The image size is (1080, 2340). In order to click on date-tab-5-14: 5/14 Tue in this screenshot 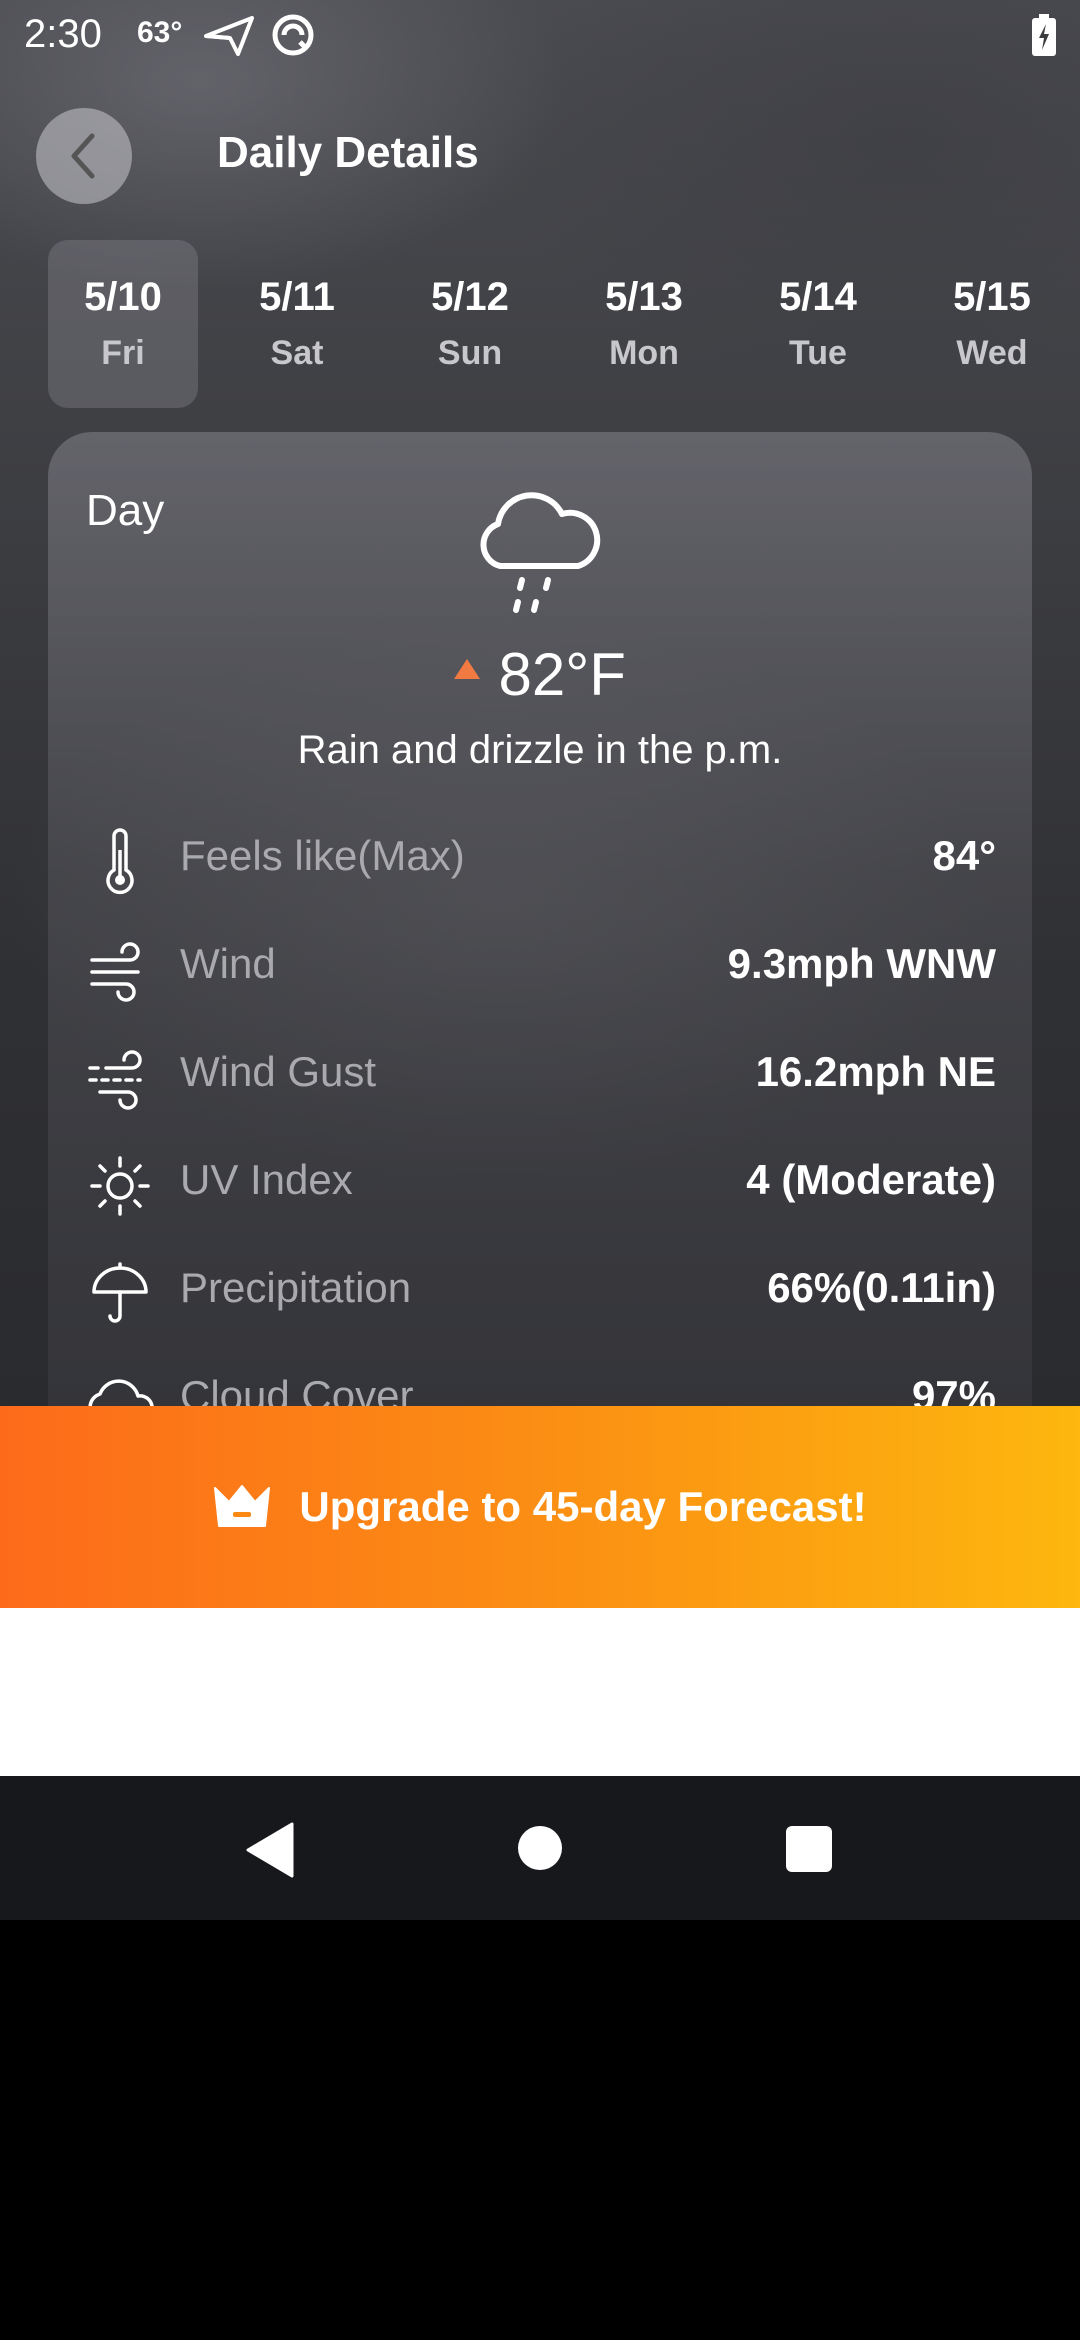, I will do `click(818, 324)`.